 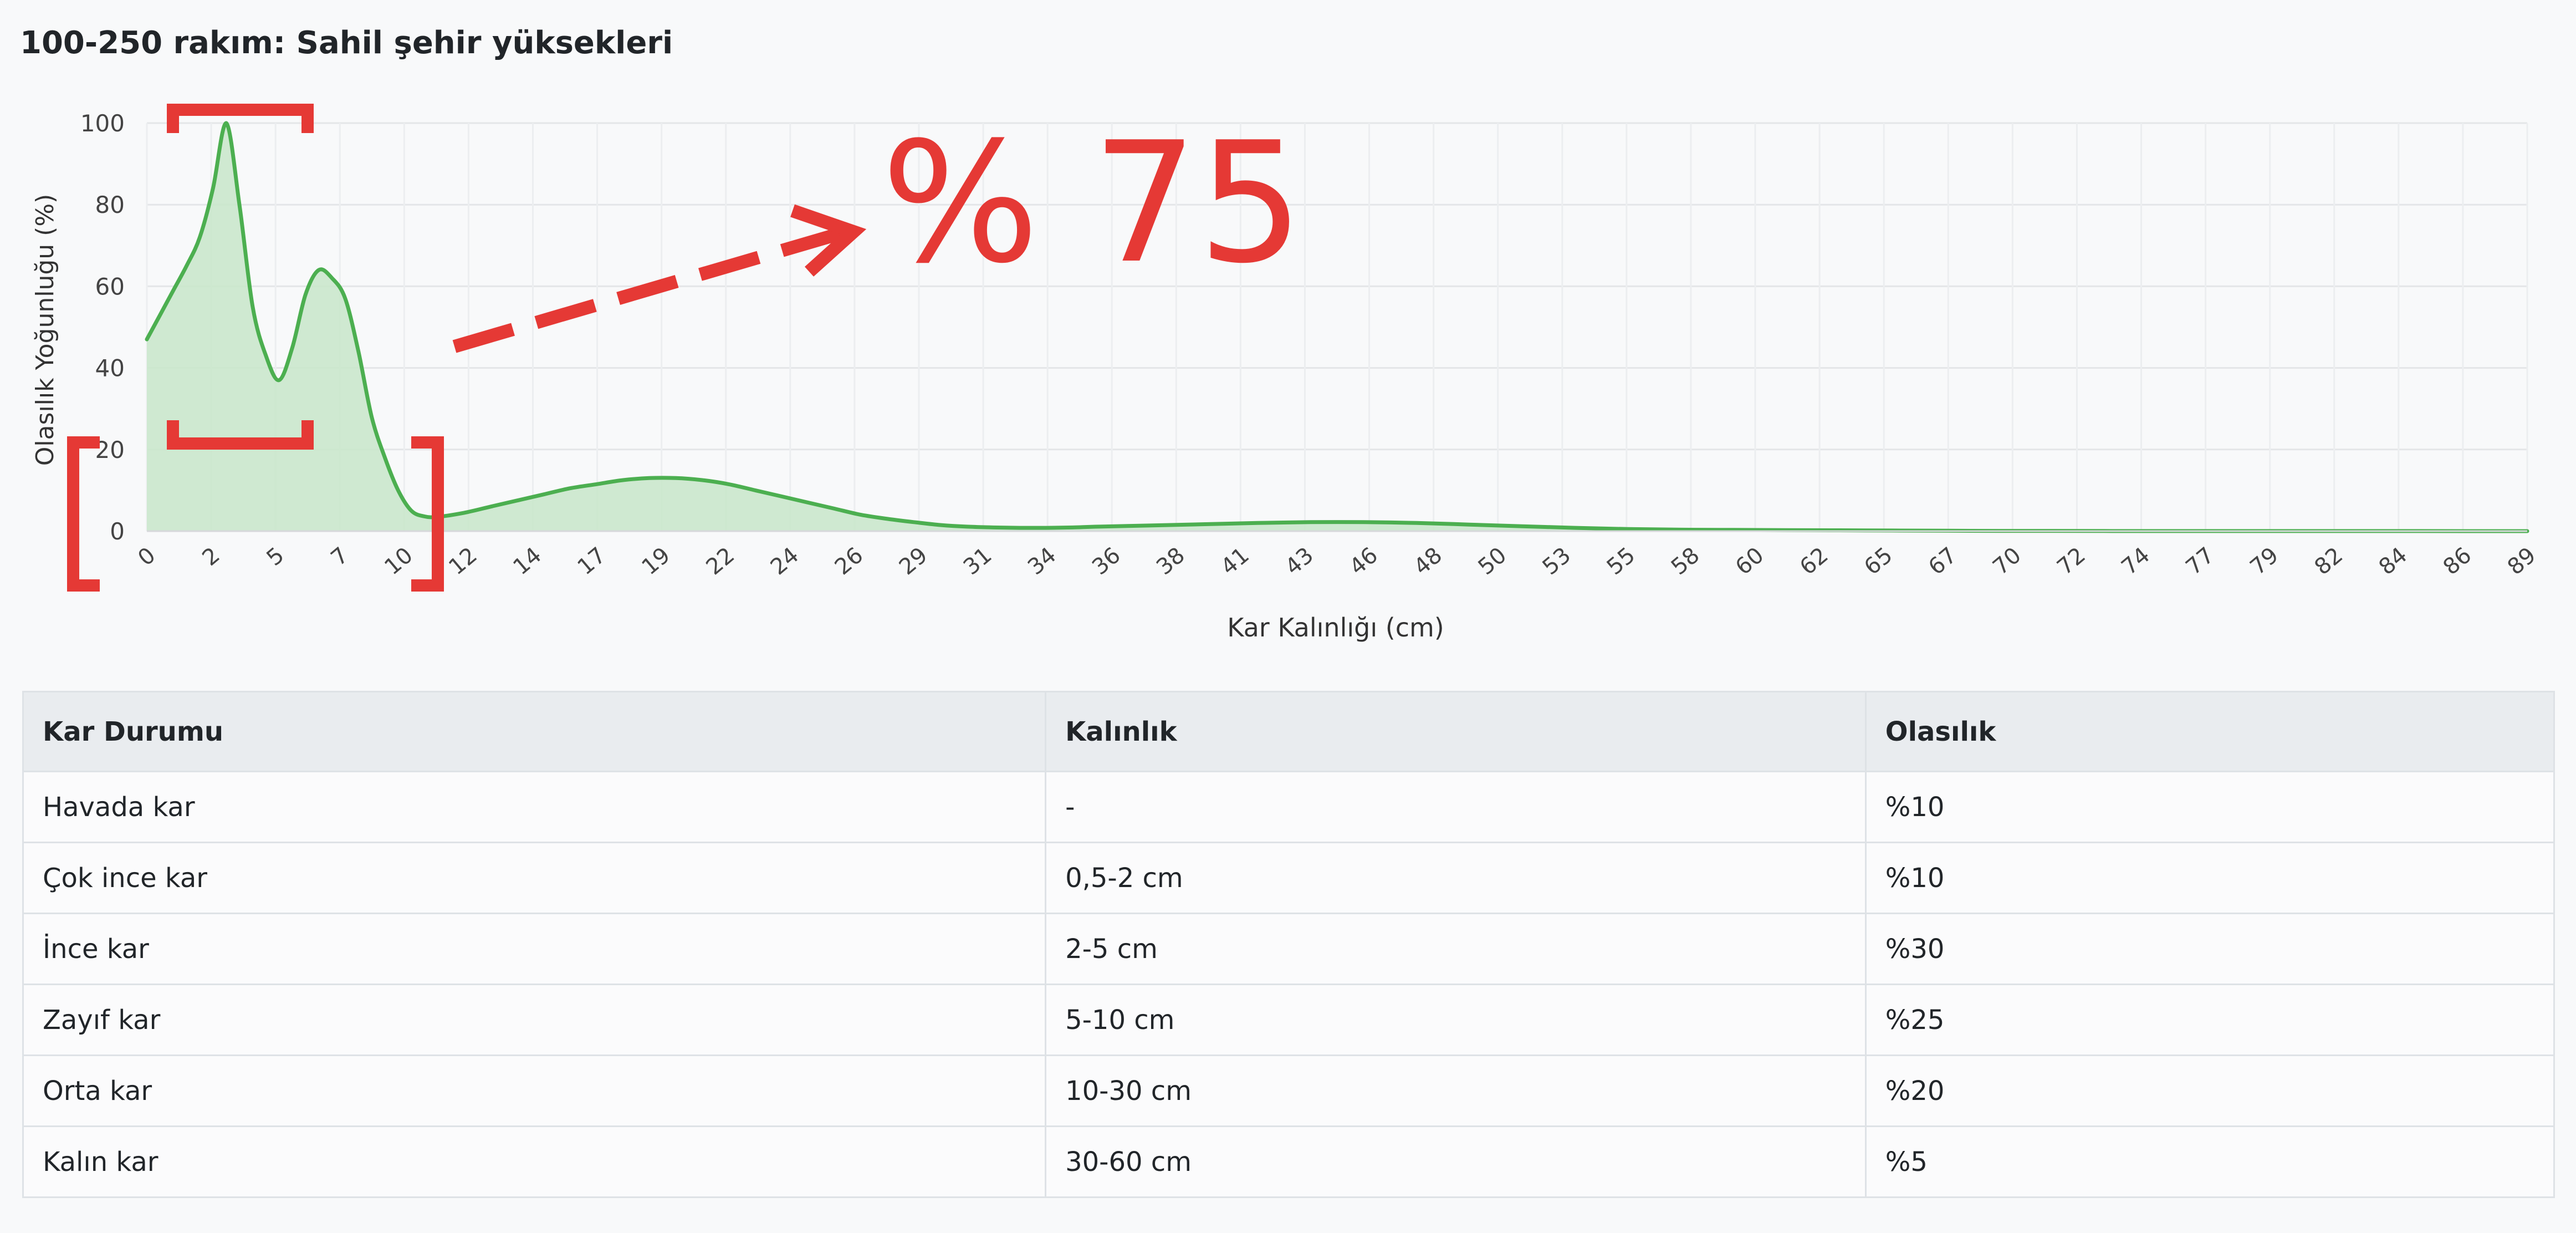 What do you see at coordinates (592, 561) in the screenshot?
I see `x-tick-label: 17` at bounding box center [592, 561].